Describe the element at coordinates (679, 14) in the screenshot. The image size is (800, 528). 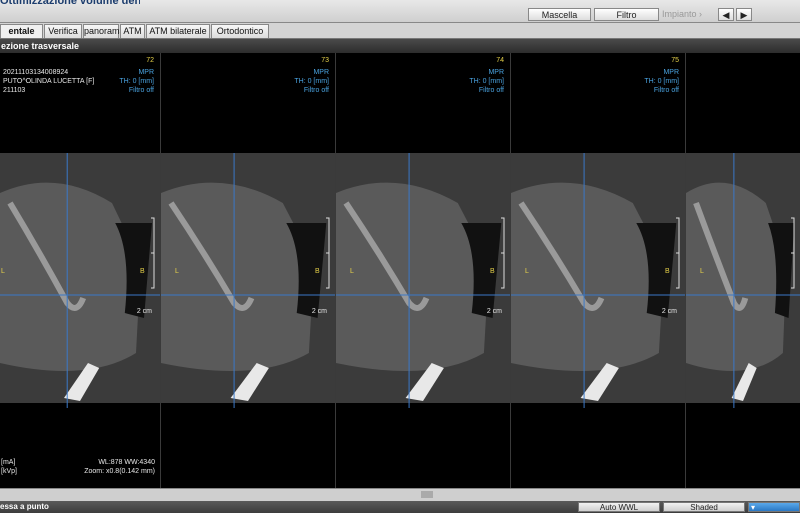
I see `impianto-label: Impianto` at that location.